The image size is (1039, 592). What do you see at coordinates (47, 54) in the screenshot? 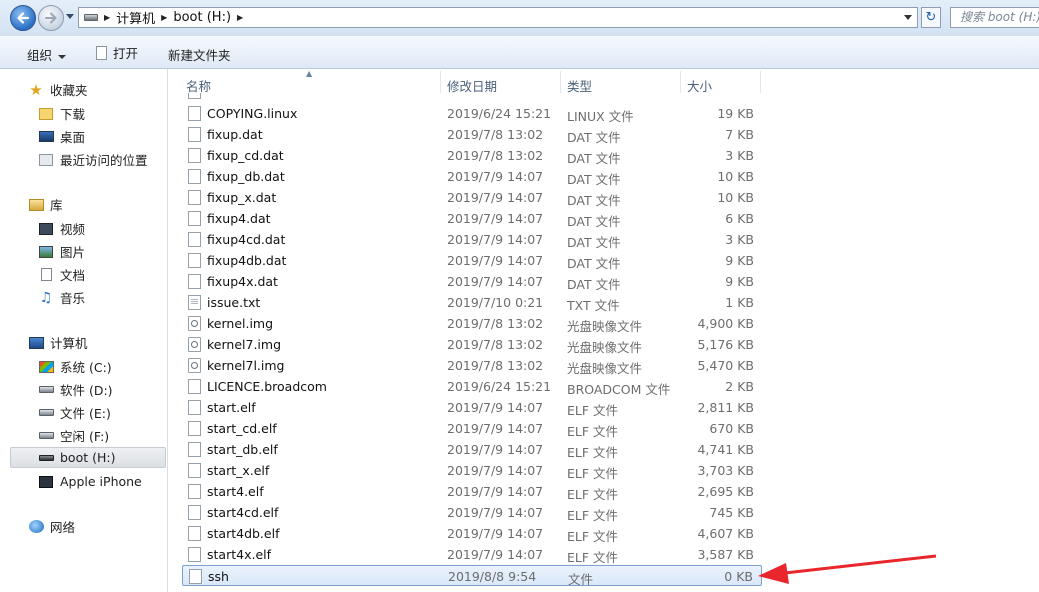
I see `organize-button: 组织` at bounding box center [47, 54].